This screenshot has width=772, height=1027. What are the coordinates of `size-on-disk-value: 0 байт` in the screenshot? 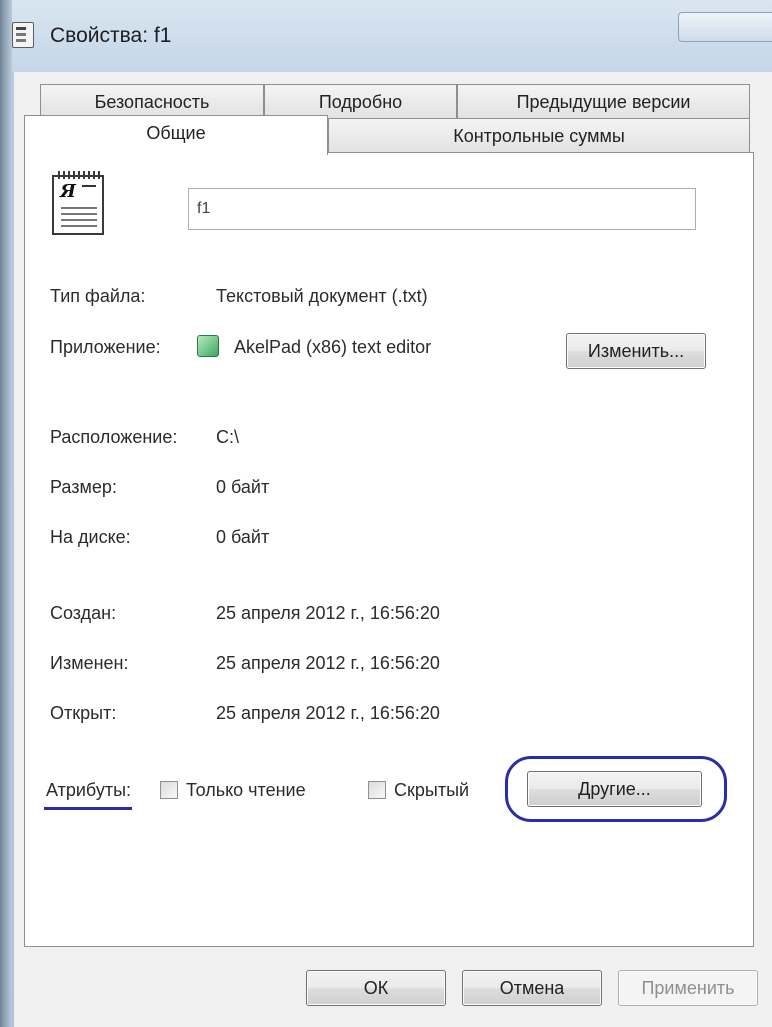 It's located at (243, 537).